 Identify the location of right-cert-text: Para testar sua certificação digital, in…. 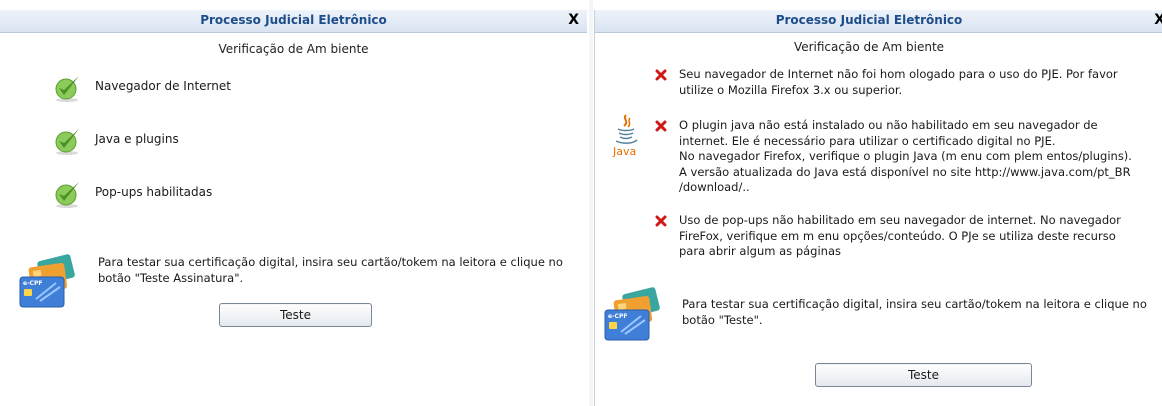
(919, 312).